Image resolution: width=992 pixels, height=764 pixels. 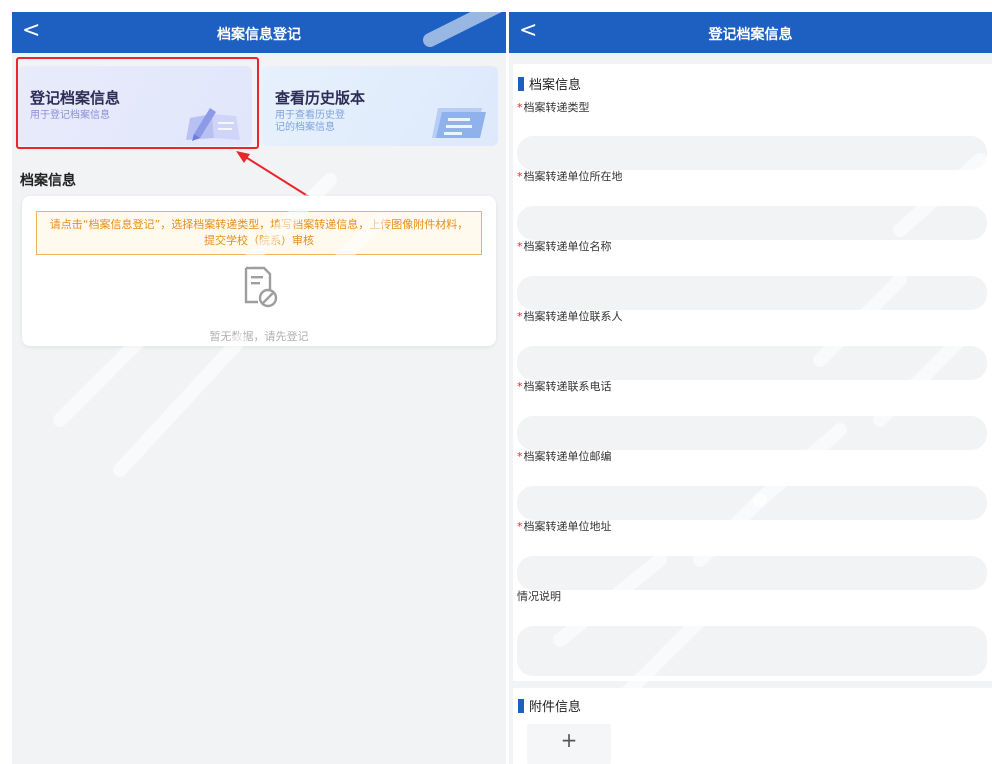 I want to click on unit-location-input, so click(x=752, y=223).